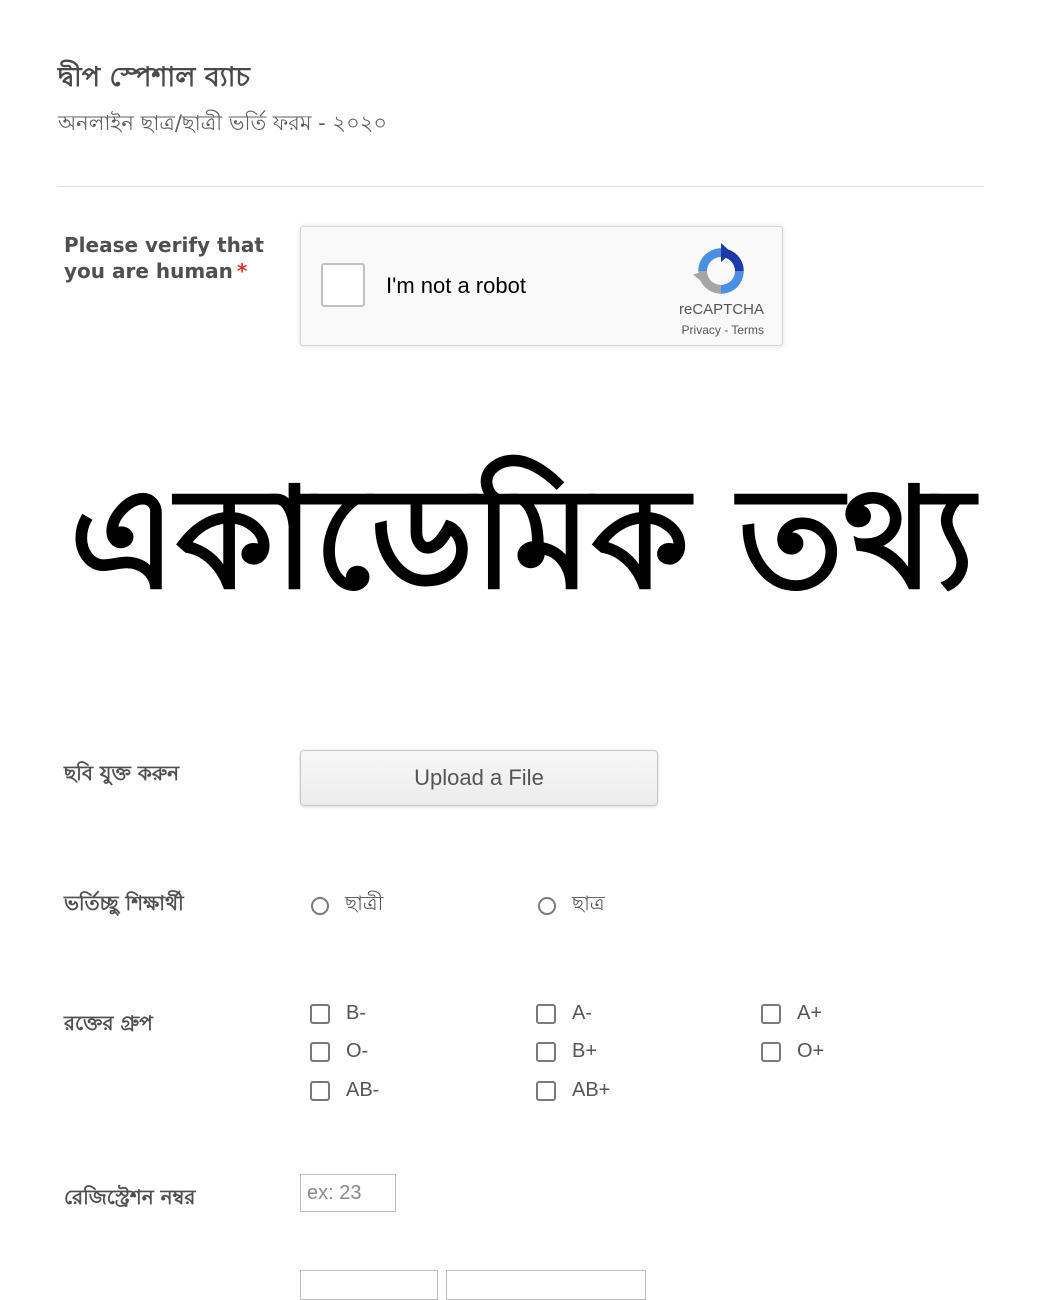  What do you see at coordinates (721, 309) in the screenshot?
I see `recaptcha-brand: reCAPTCHA` at bounding box center [721, 309].